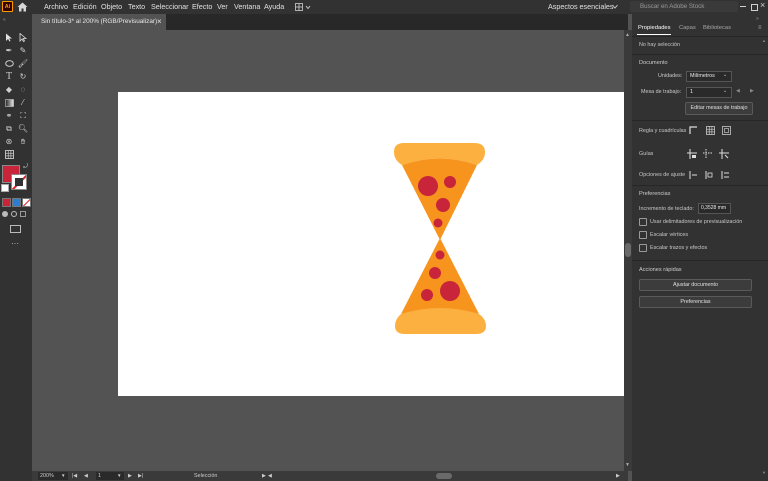 Image resolution: width=768 pixels, height=481 pixels. What do you see at coordinates (9, 63) in the screenshot?
I see `ellipse-tool-icon` at bounding box center [9, 63].